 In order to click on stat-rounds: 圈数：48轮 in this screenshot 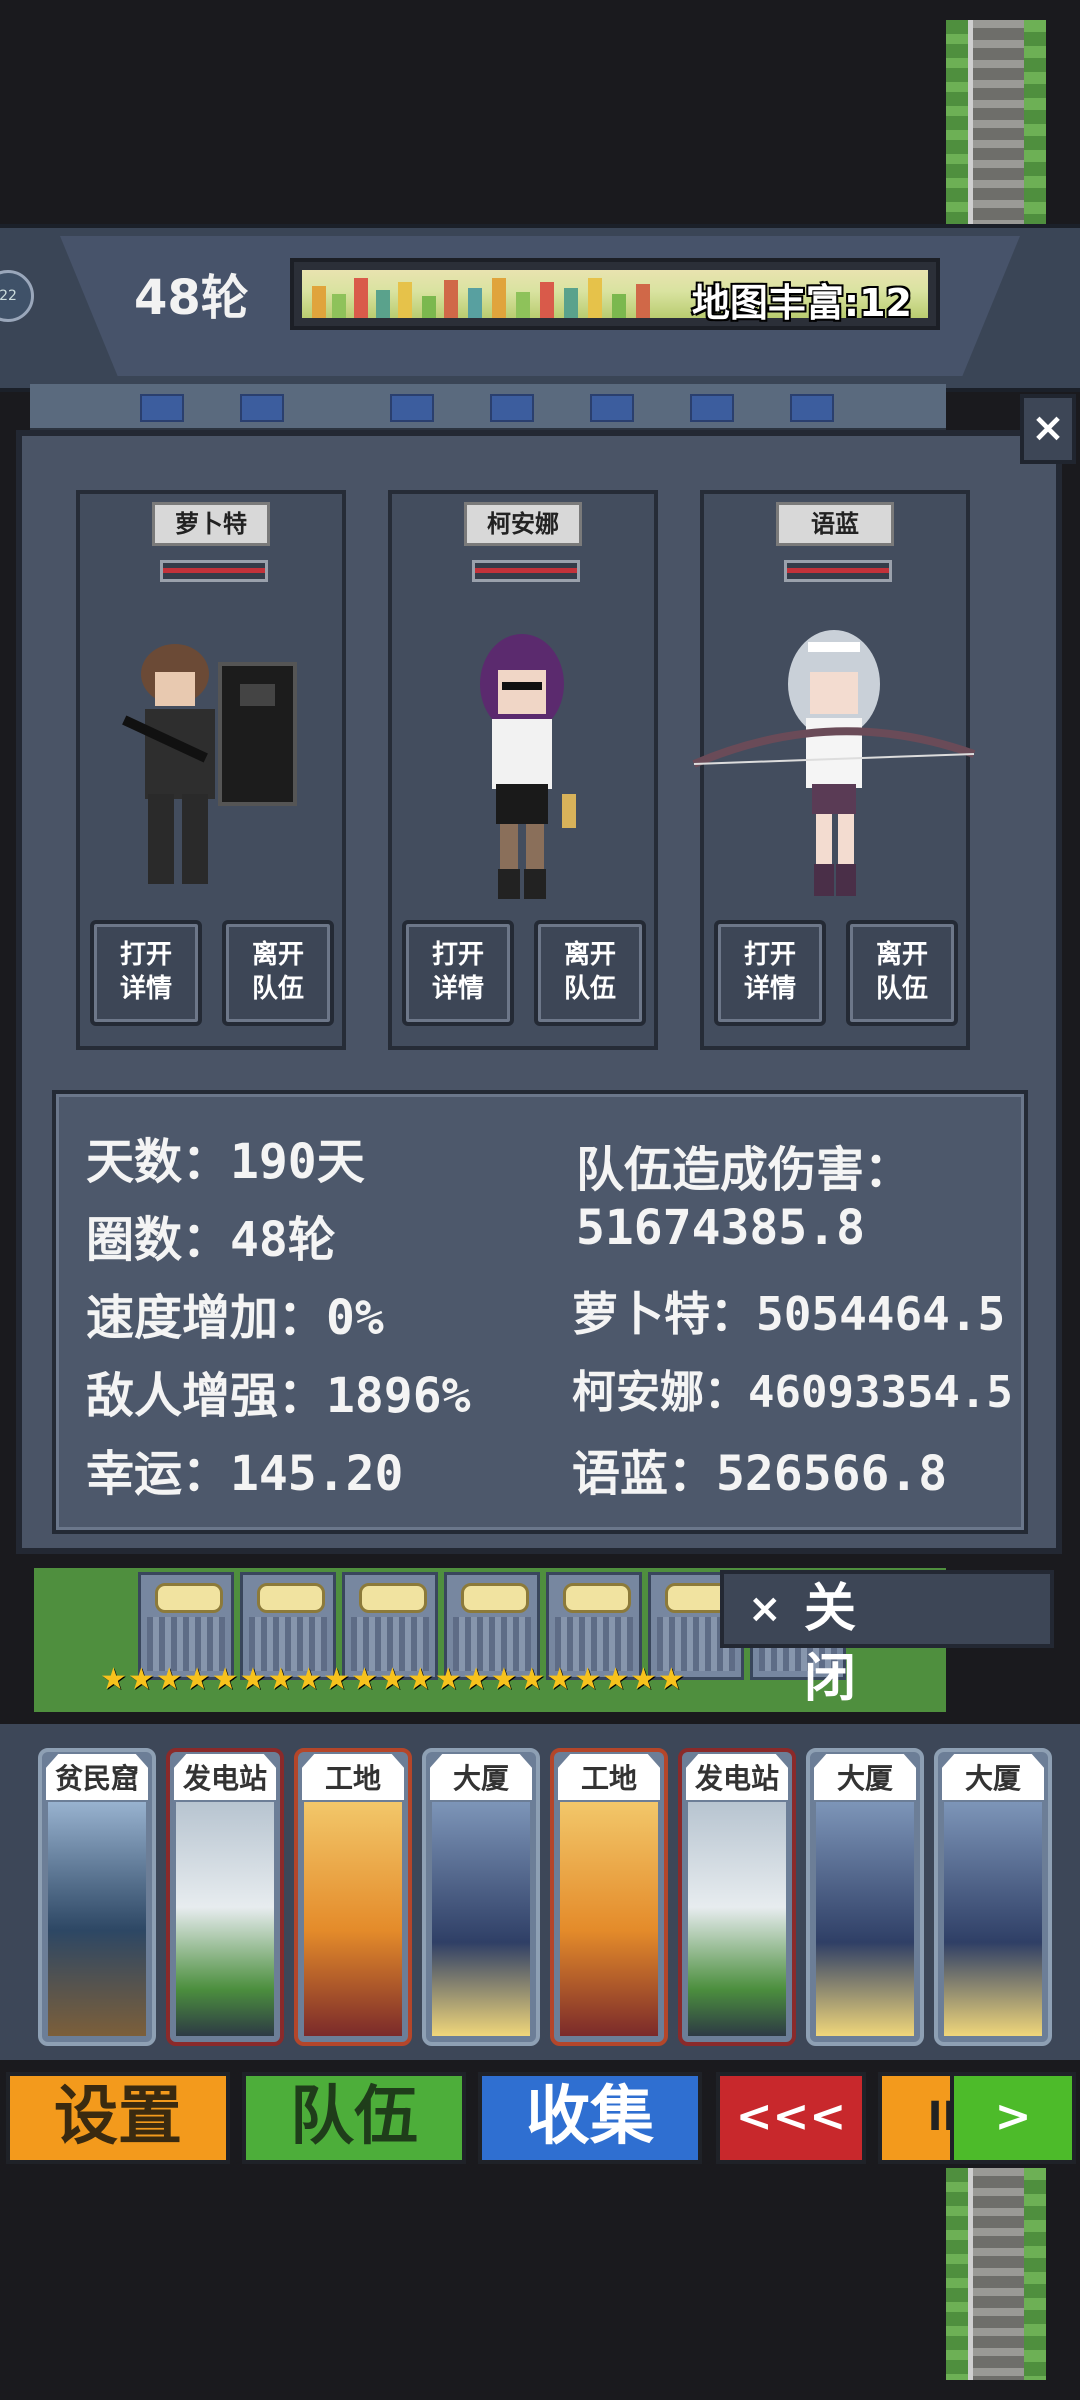, I will do `click(211, 1240)`.